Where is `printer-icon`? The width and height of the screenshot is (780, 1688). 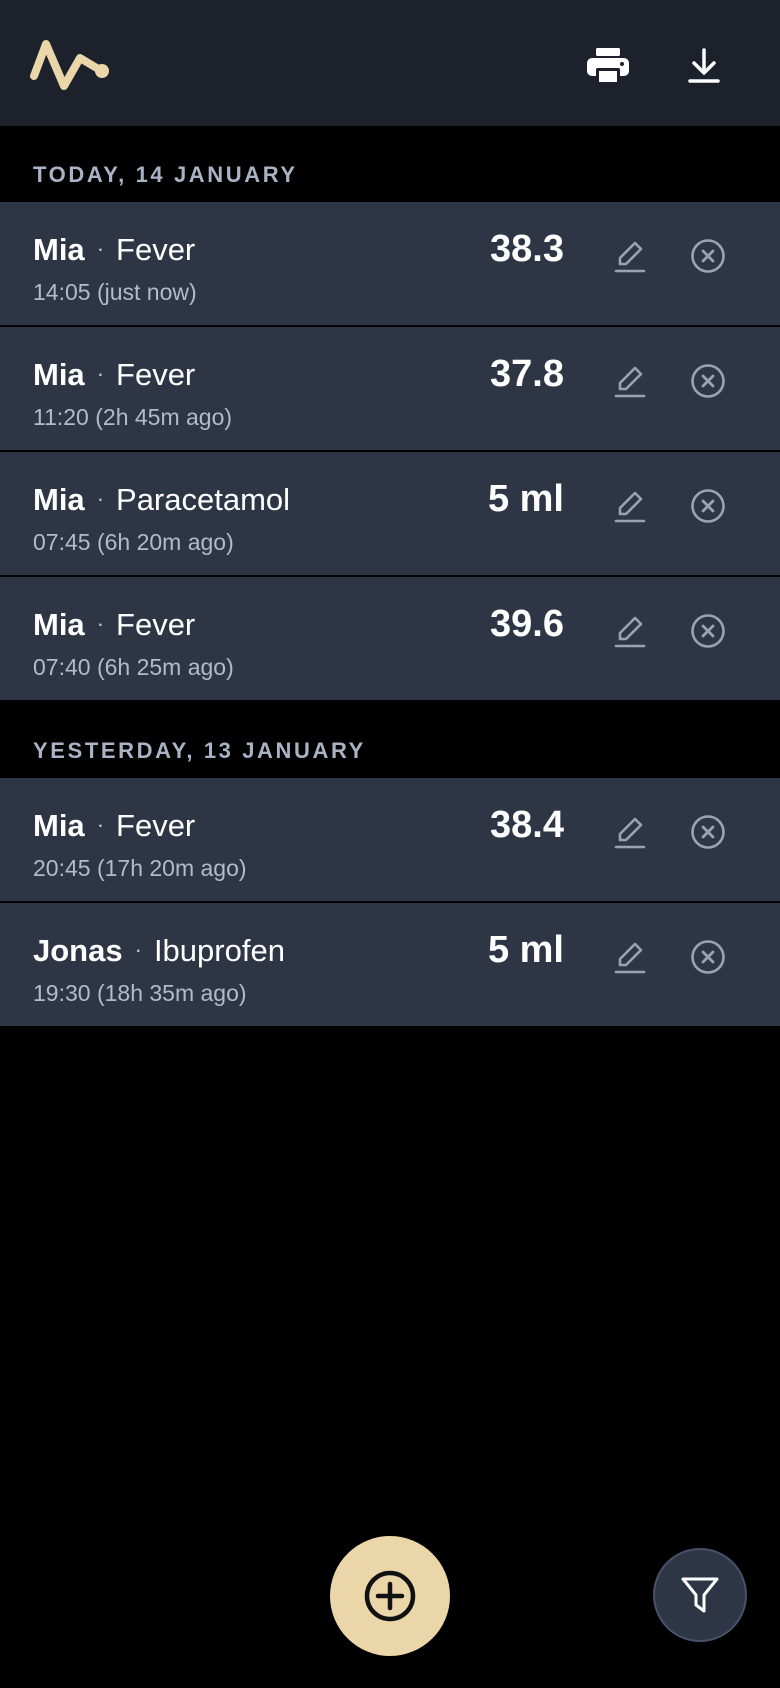
printer-icon is located at coordinates (608, 66).